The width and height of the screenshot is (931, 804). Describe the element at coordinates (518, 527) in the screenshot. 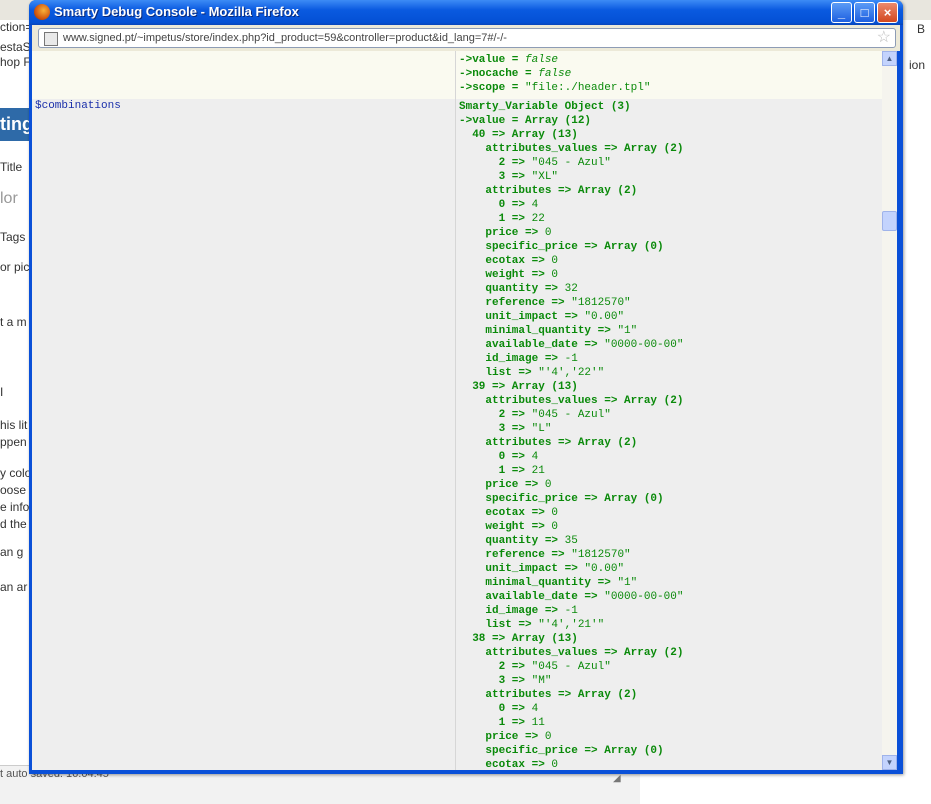

I see `dump-key: weight =>` at that location.